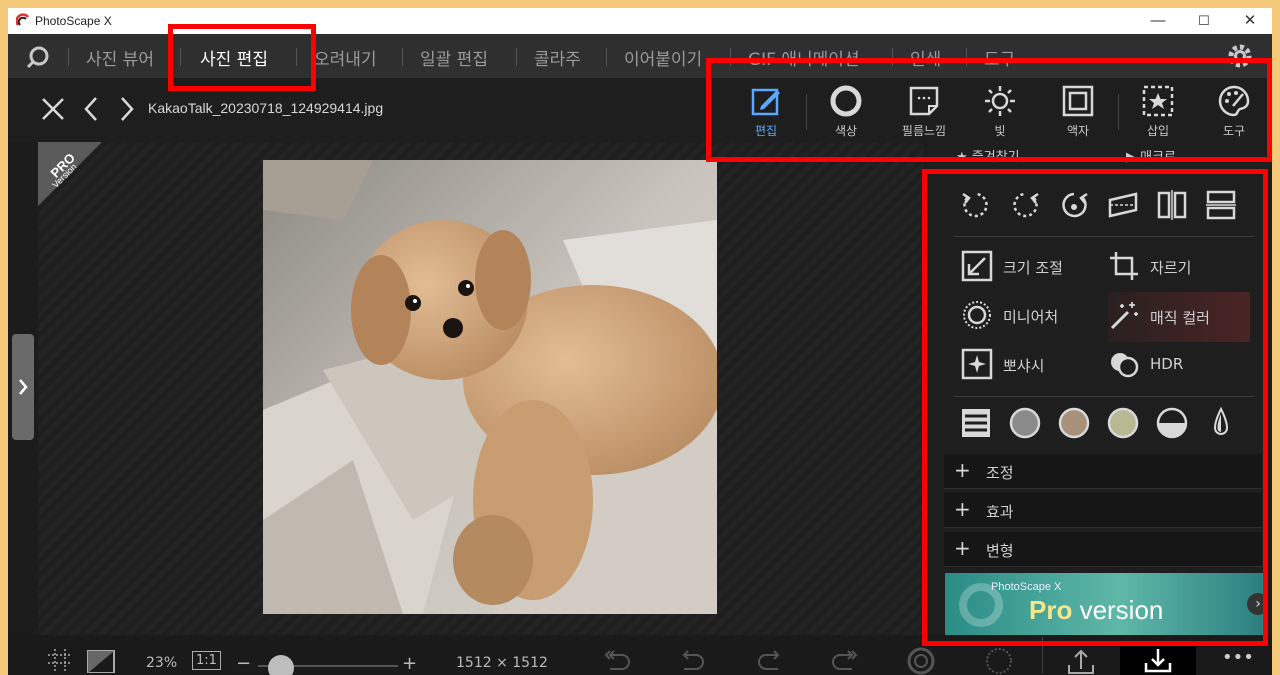  I want to click on miniature-label: 미니어처, so click(1031, 317).